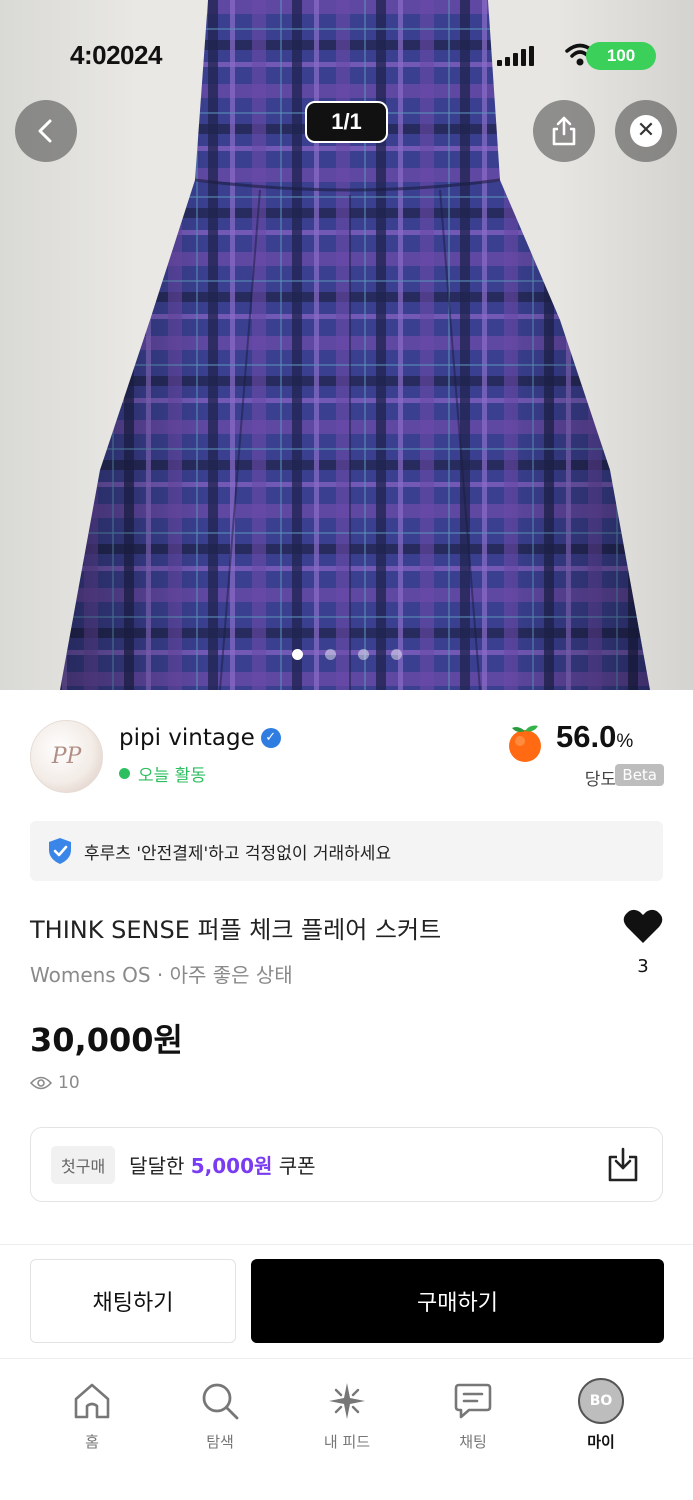 The height and width of the screenshot is (1500, 693). I want to click on seller-name: pipi vintage, so click(187, 738).